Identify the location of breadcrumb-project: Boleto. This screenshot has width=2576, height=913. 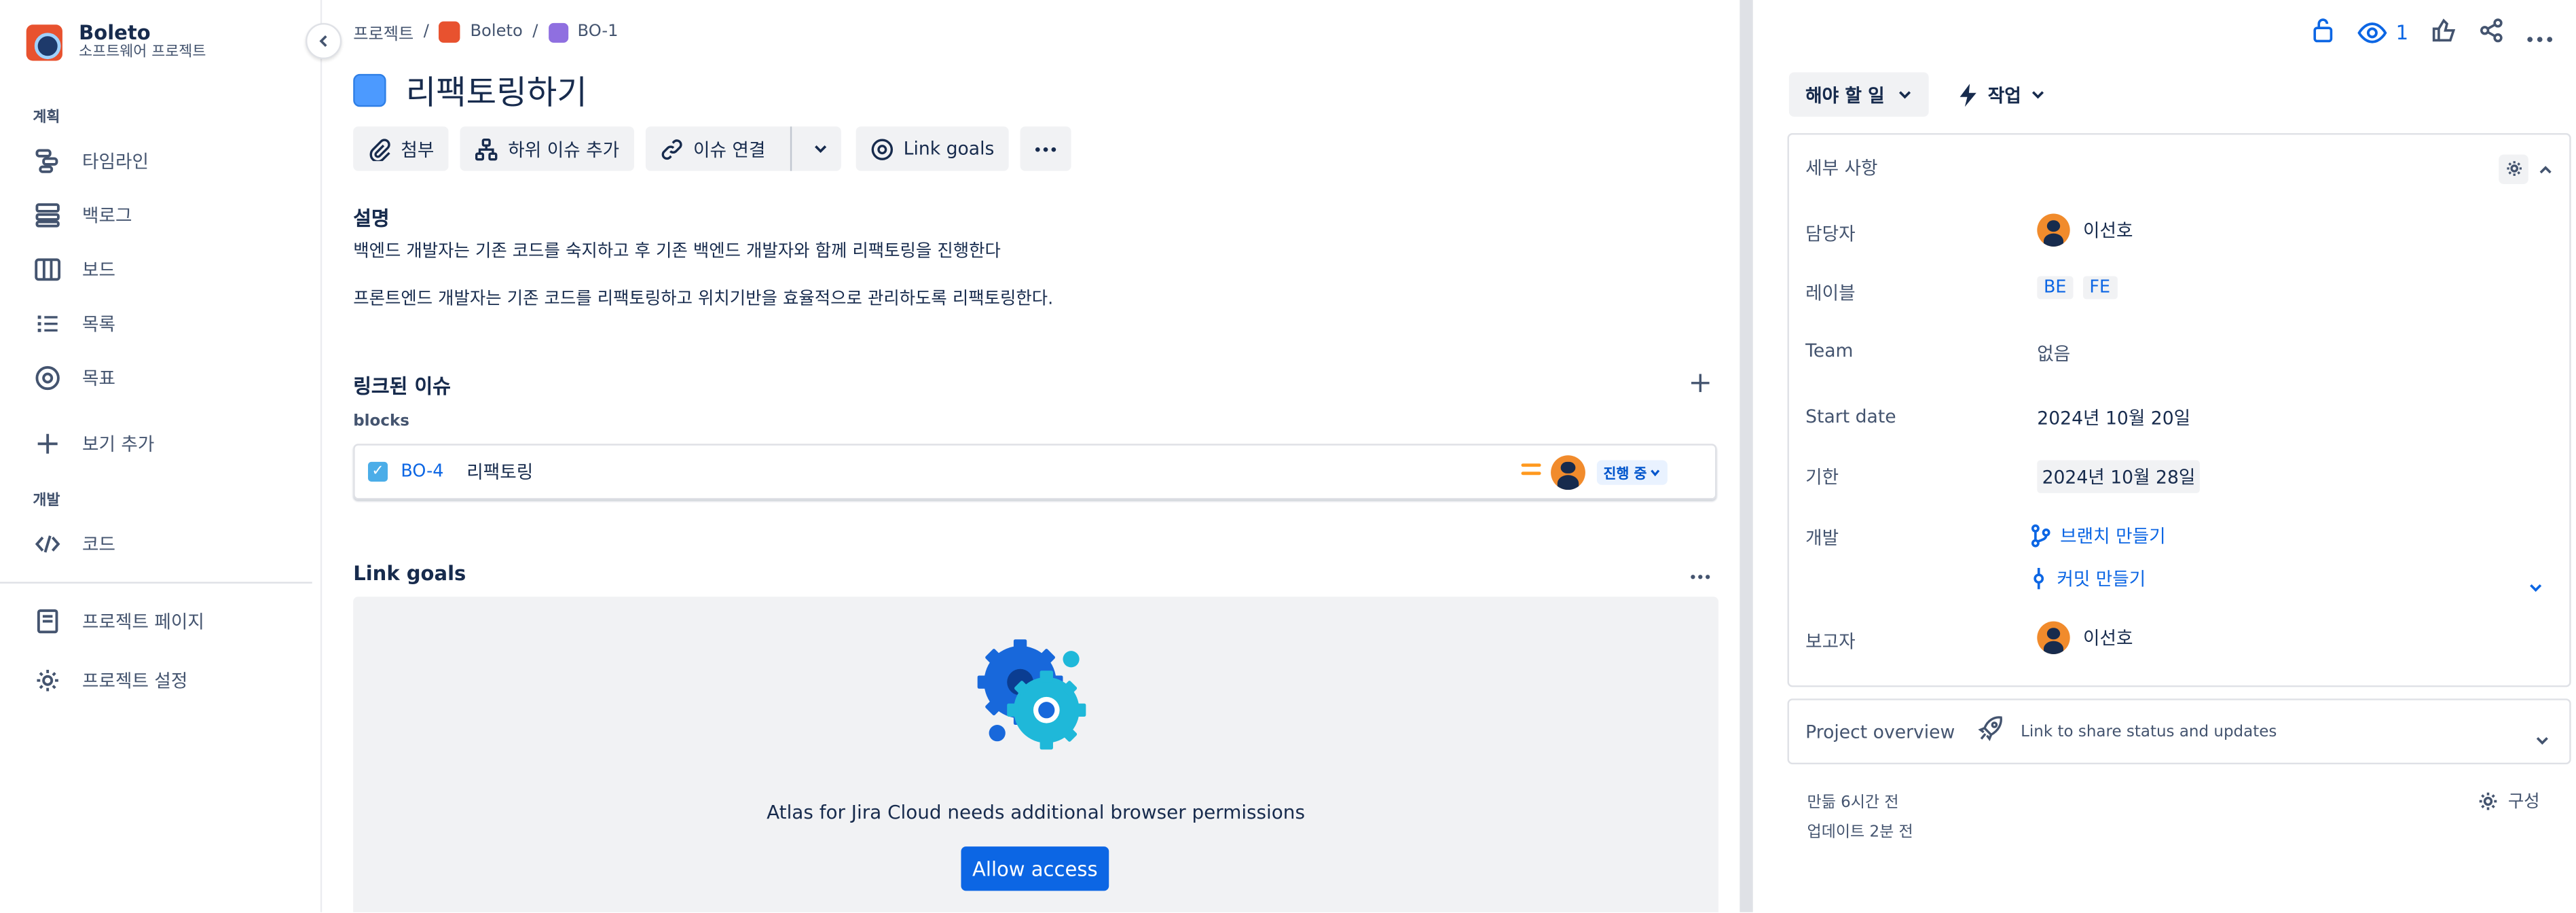
(496, 32).